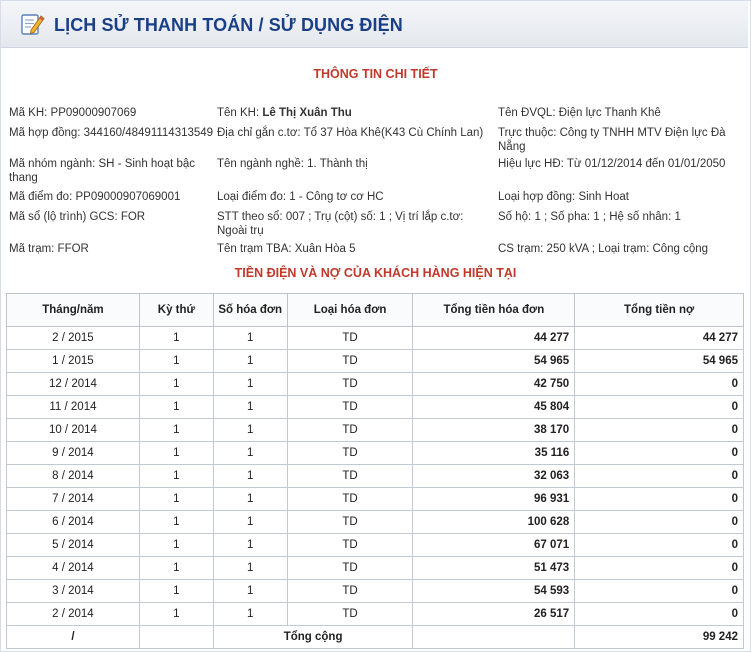  Describe the element at coordinates (284, 113) in the screenshot. I see `customer-name: Tên KH: Lê Thị Xuân Thu` at that location.